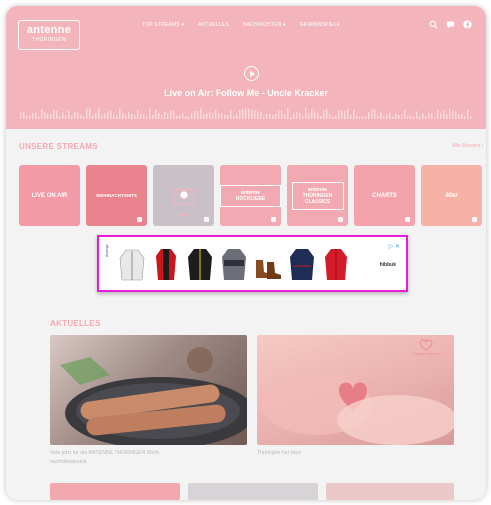 Image resolution: width=491 pixels, height=505 pixels. I want to click on stream-tile-live-on-air: LIVE ON AIR, so click(49, 195).